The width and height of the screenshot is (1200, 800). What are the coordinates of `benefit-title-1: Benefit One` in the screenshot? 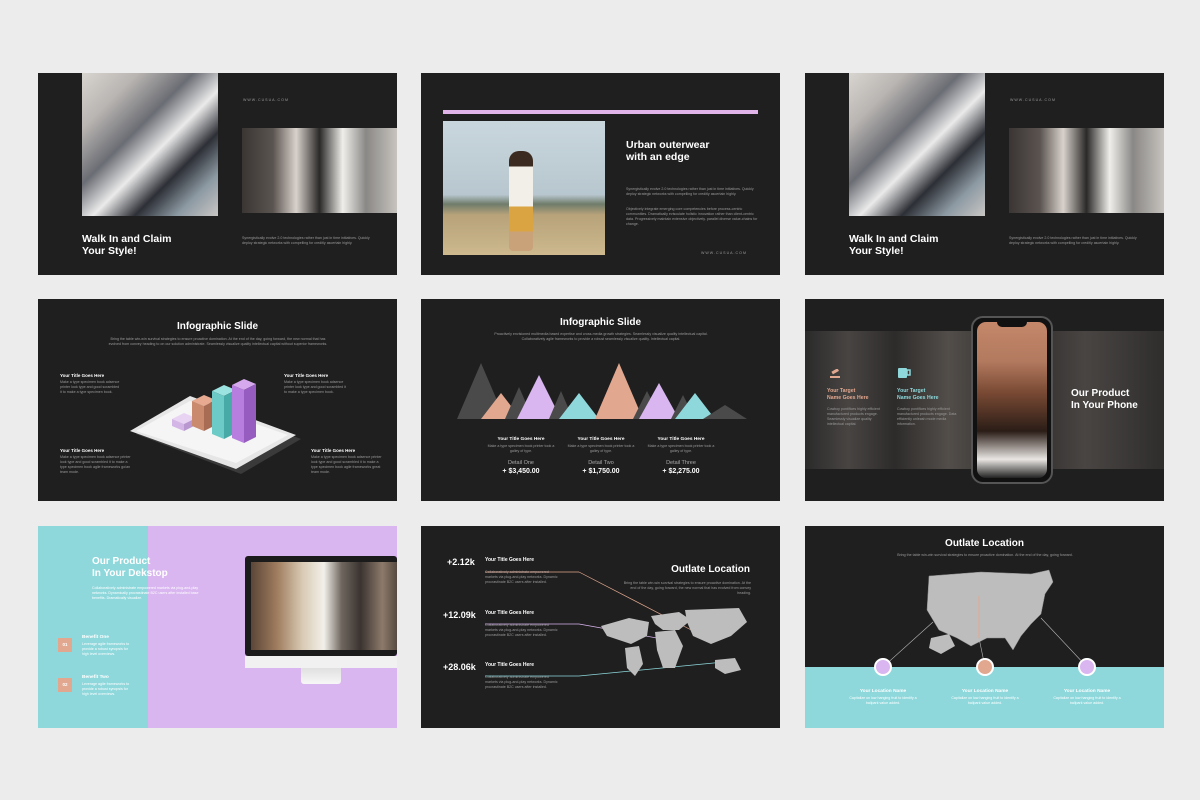 It's located at (95, 637).